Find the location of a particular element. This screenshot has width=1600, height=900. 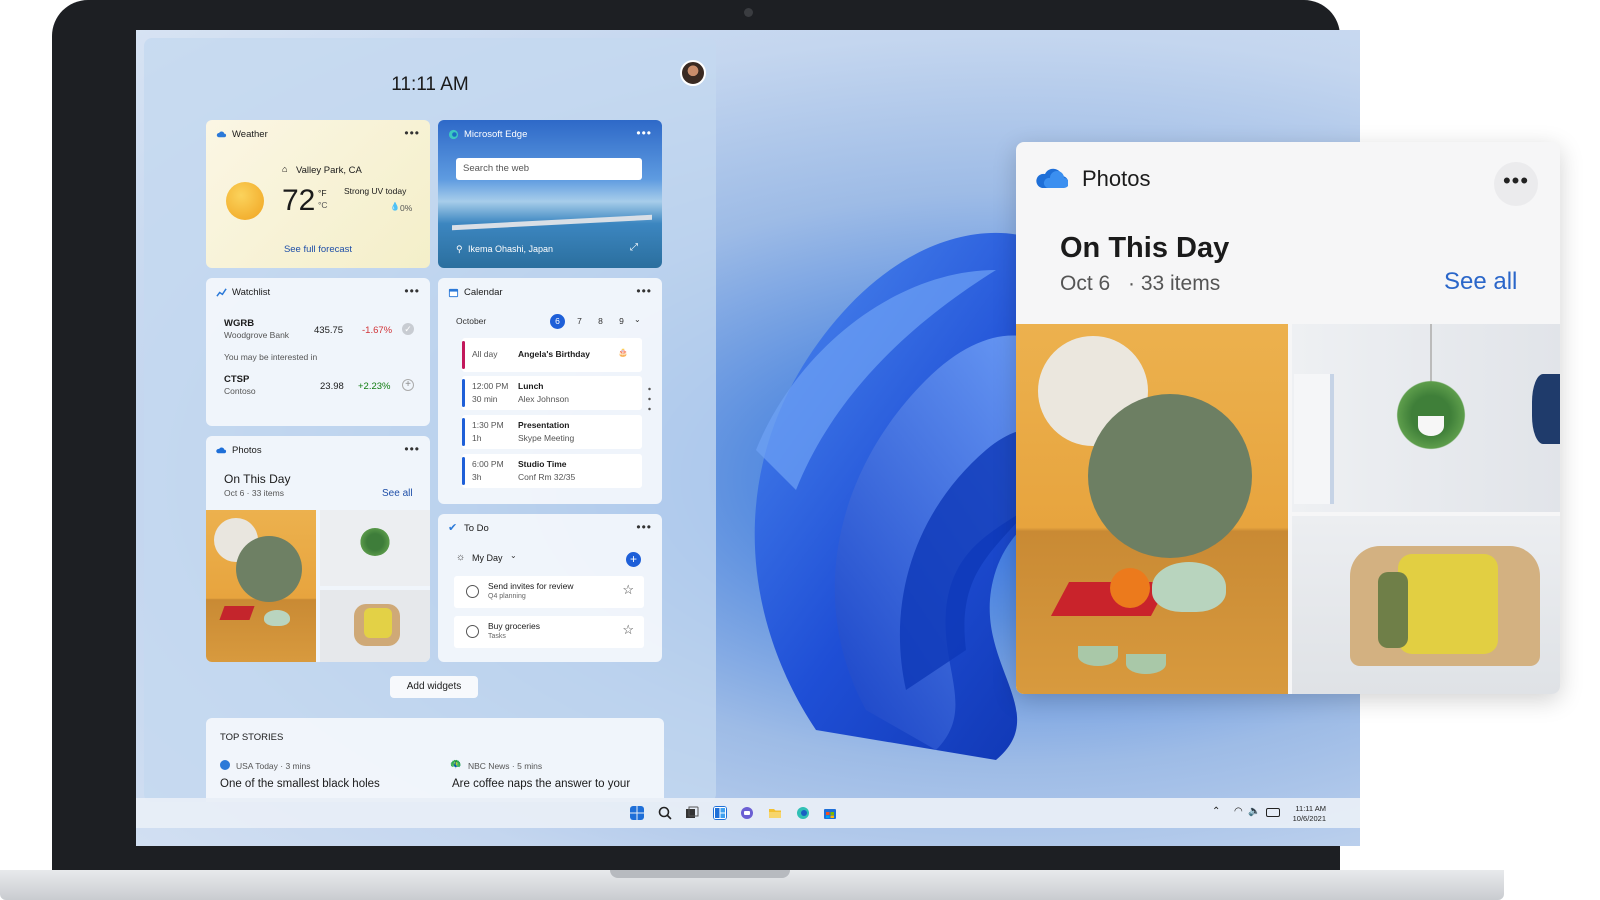

edge-search-input: Search the web is located at coordinates (549, 169).